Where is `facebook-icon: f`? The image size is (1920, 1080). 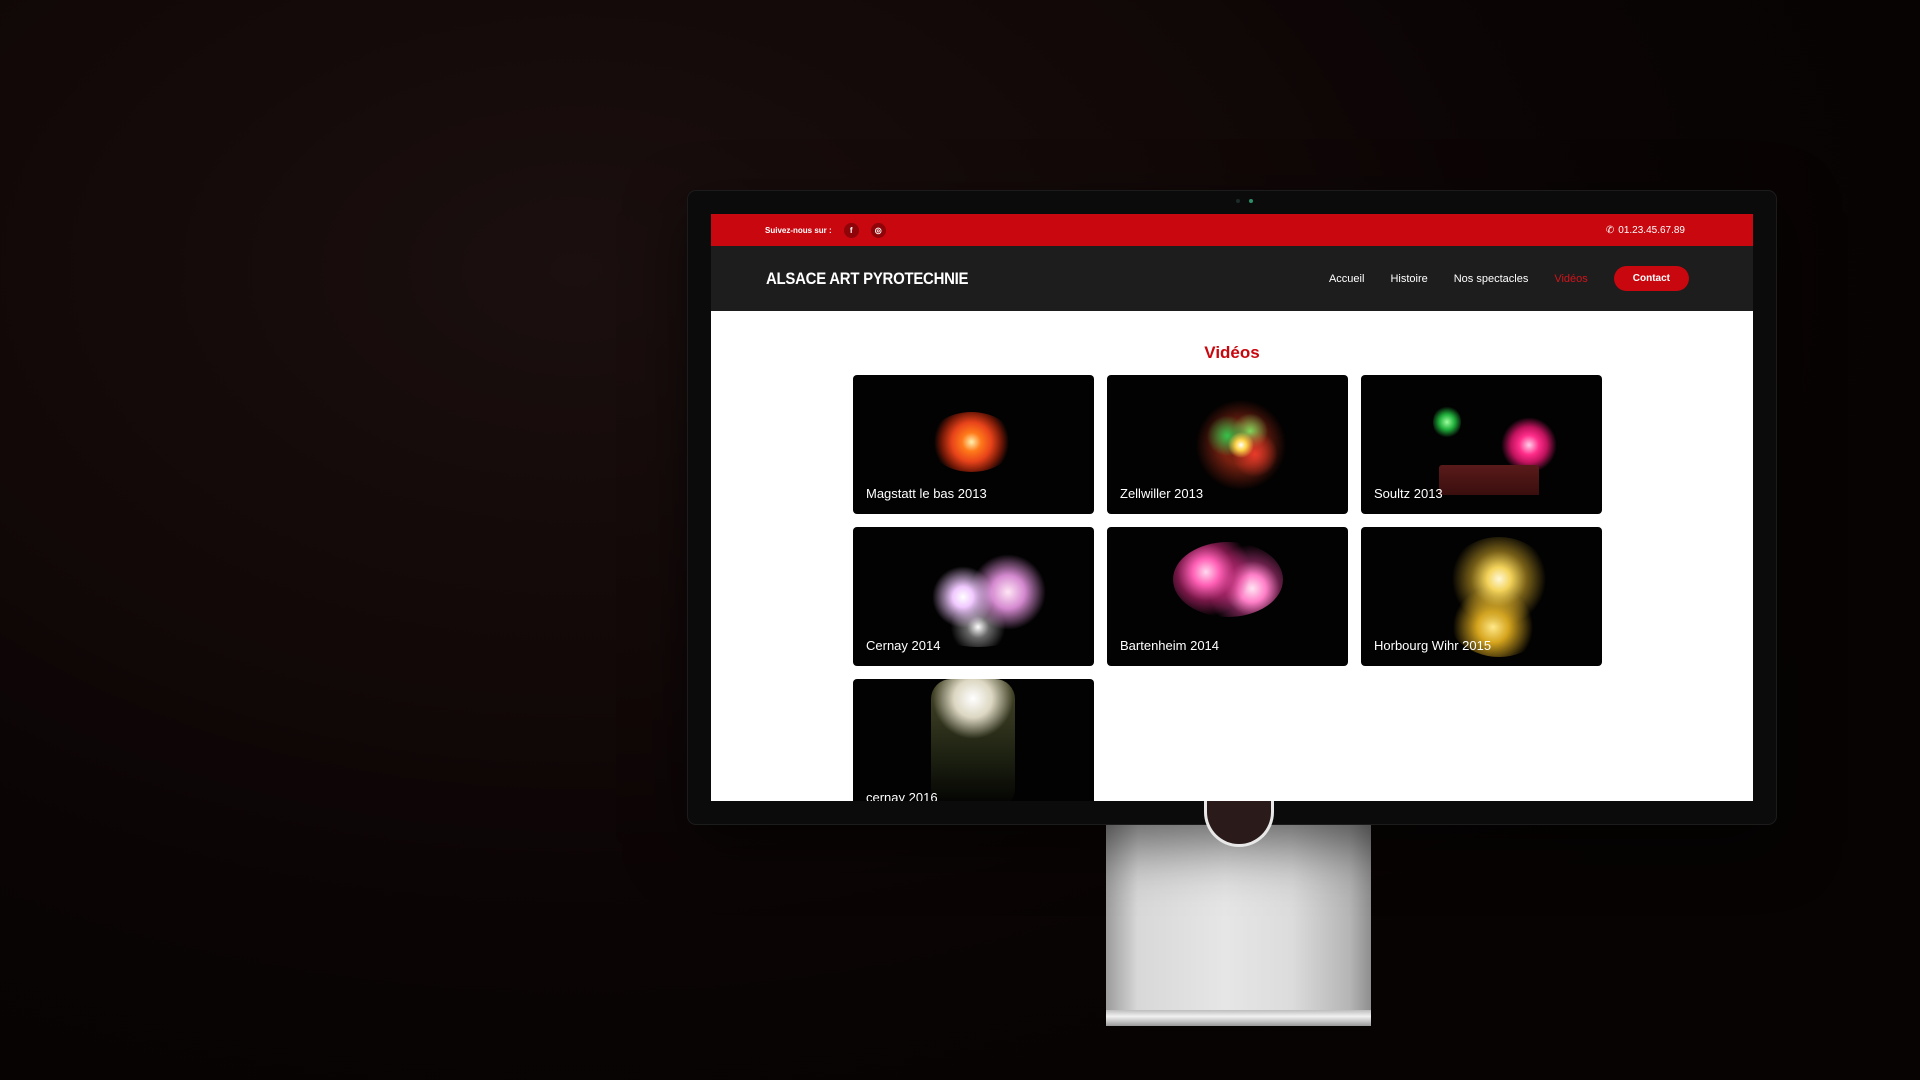
facebook-icon: f is located at coordinates (851, 230).